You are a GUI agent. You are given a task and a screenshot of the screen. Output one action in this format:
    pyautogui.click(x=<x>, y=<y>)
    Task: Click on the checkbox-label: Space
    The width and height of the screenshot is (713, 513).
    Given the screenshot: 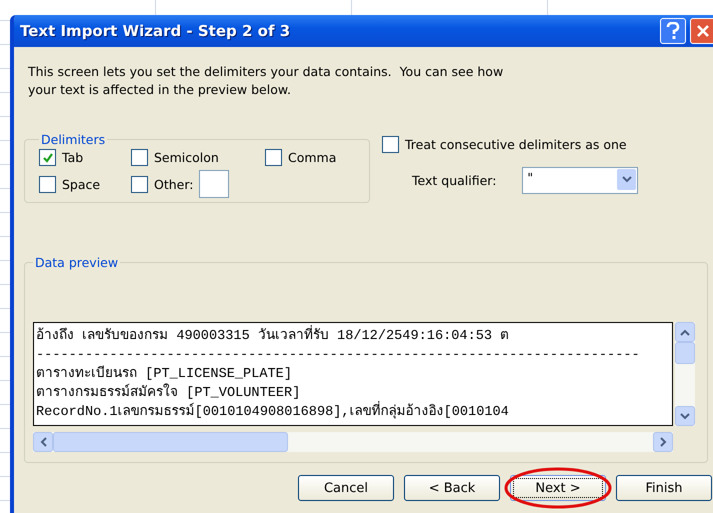 What is the action you would take?
    pyautogui.click(x=81, y=184)
    